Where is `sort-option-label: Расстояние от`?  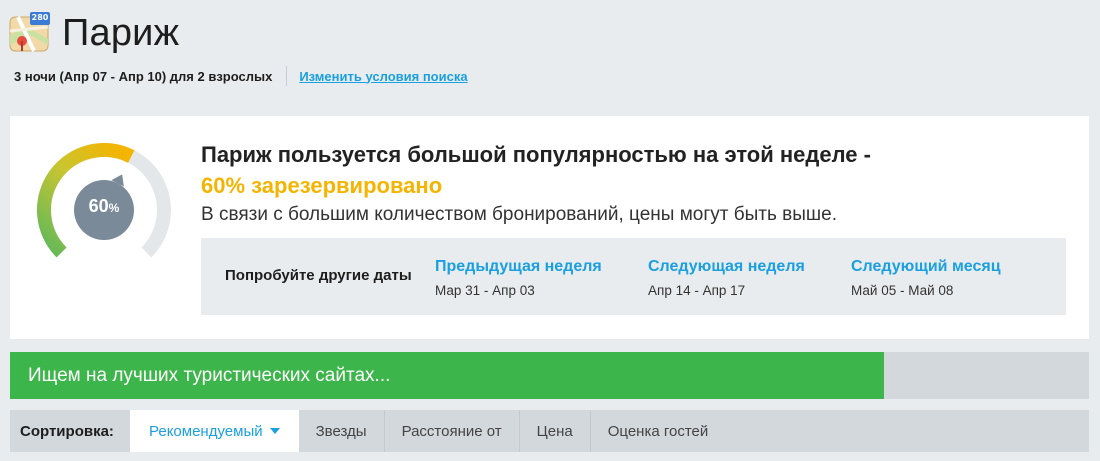
sort-option-label: Расстояние от is located at coordinates (451, 431).